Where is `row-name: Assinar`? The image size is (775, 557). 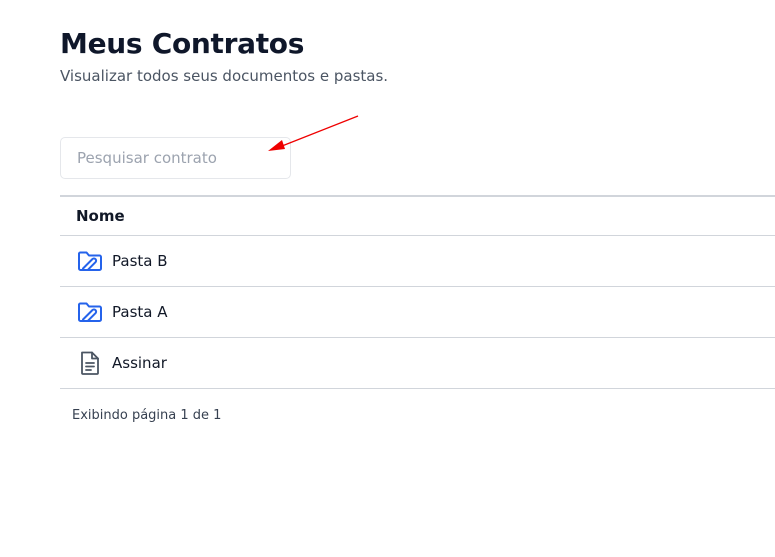 row-name: Assinar is located at coordinates (139, 363).